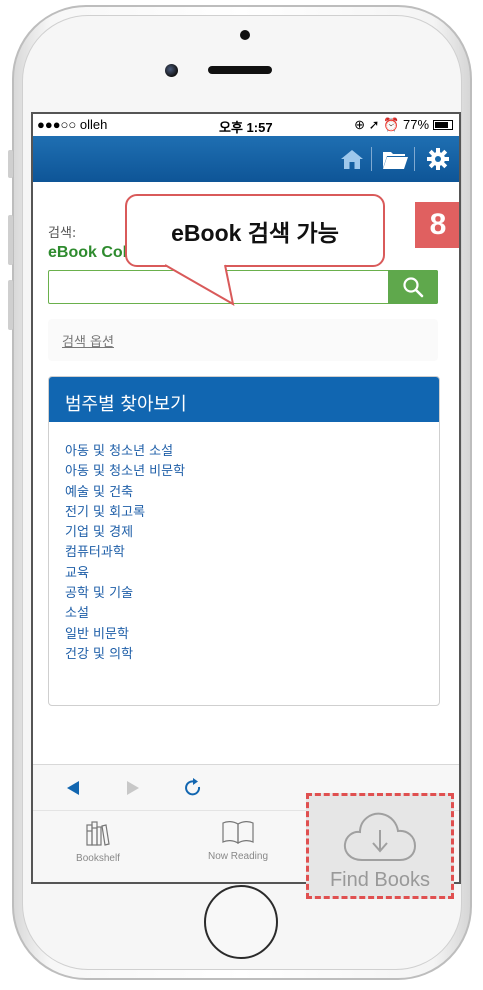 Image resolution: width=483 pixels, height=990 pixels. What do you see at coordinates (437, 225) in the screenshot?
I see `step-badge: 8` at bounding box center [437, 225].